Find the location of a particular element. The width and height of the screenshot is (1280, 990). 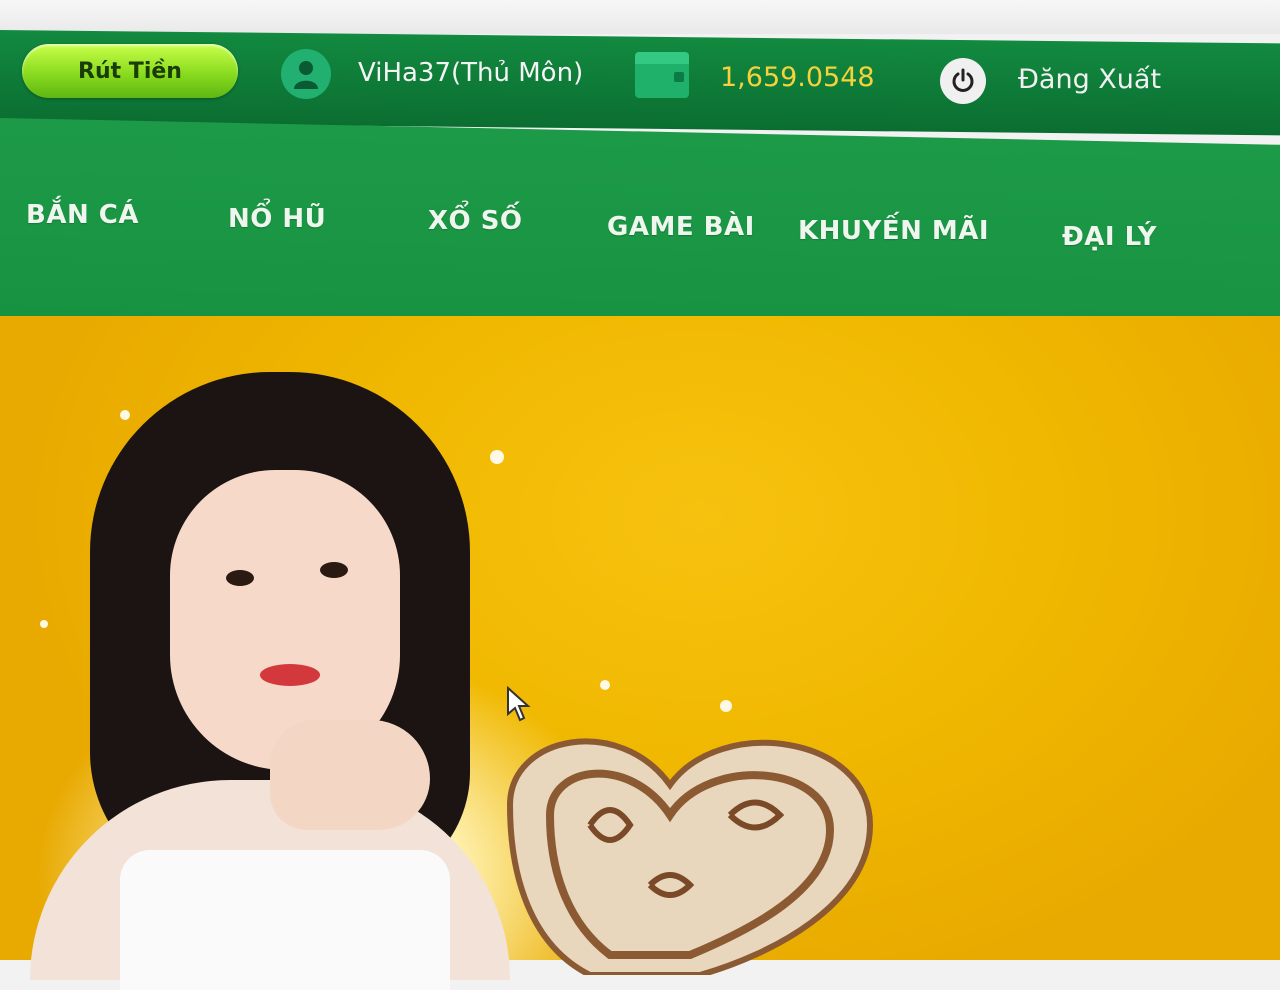

balance-value: 1,659.0548 is located at coordinates (797, 77).